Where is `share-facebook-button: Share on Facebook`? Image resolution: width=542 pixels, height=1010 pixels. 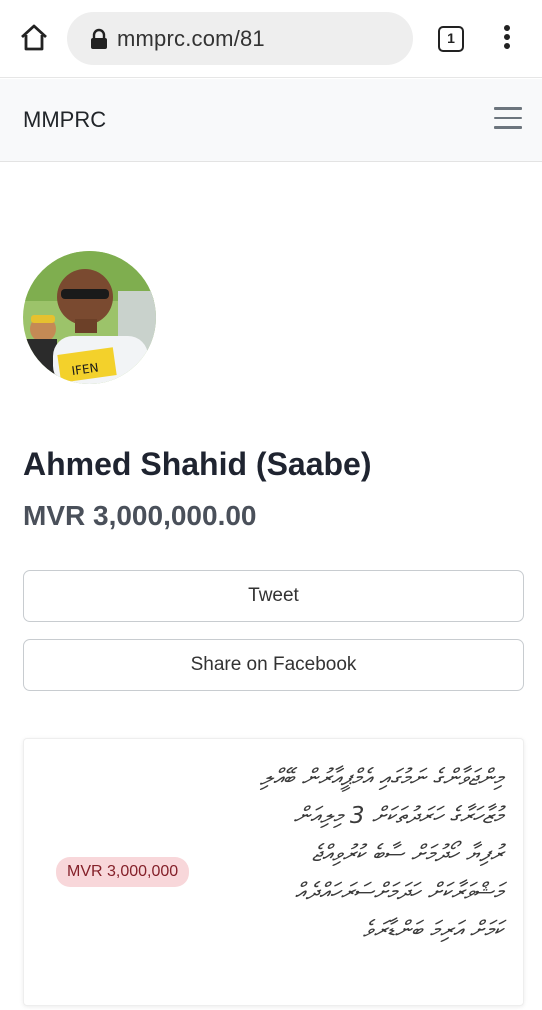
share-facebook-button: Share on Facebook is located at coordinates (273, 665).